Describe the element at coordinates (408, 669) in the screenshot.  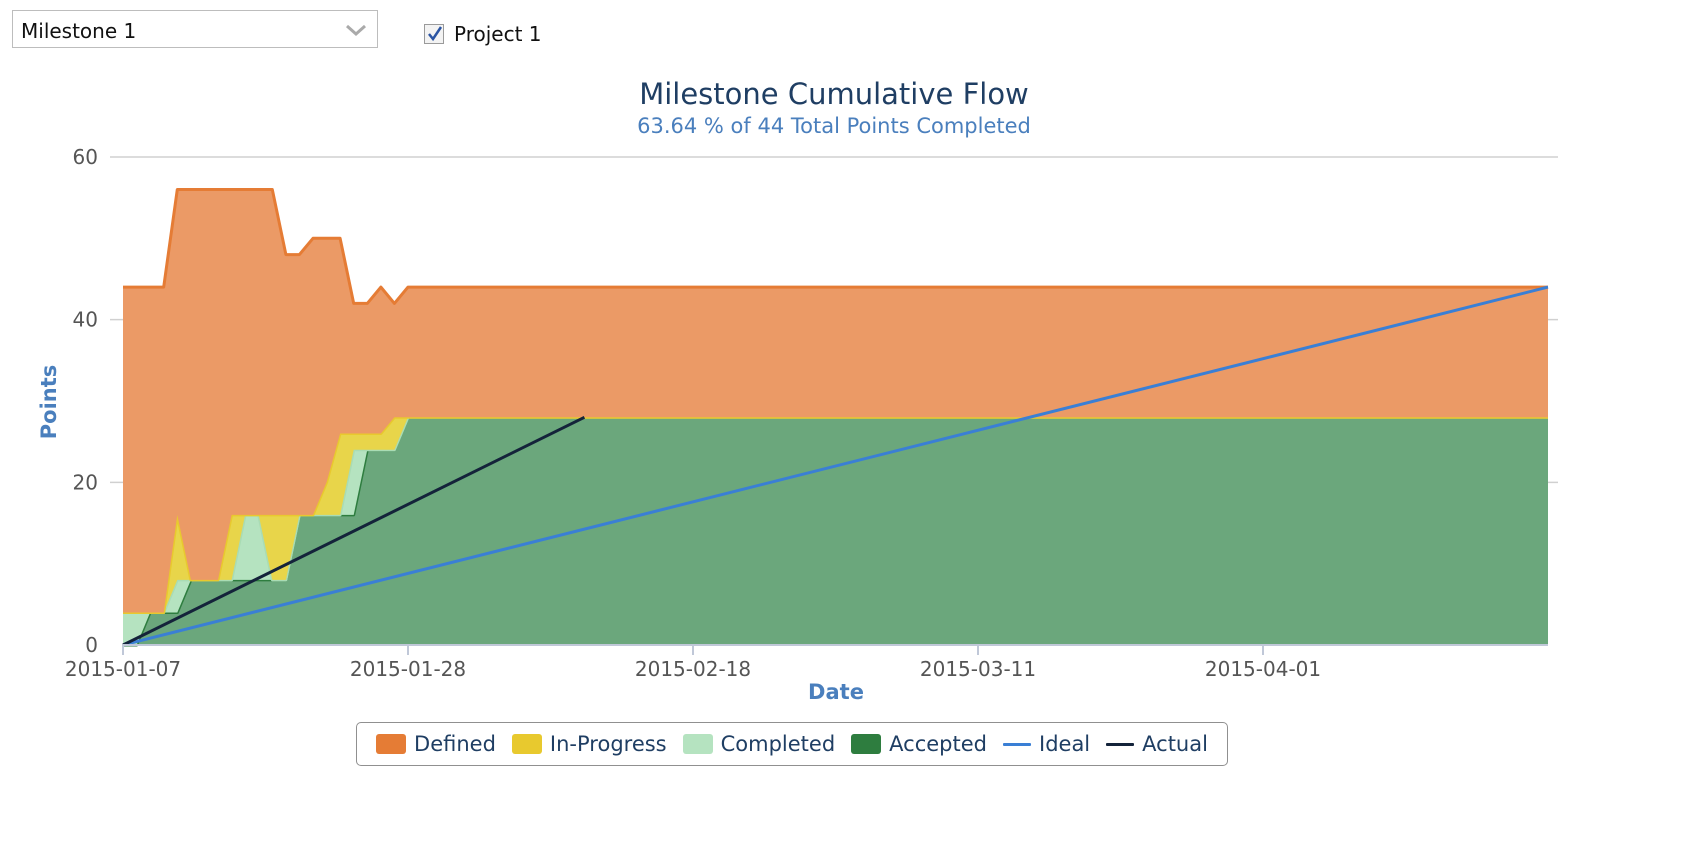
I see `x-tick-label: 2015-01-28` at that location.